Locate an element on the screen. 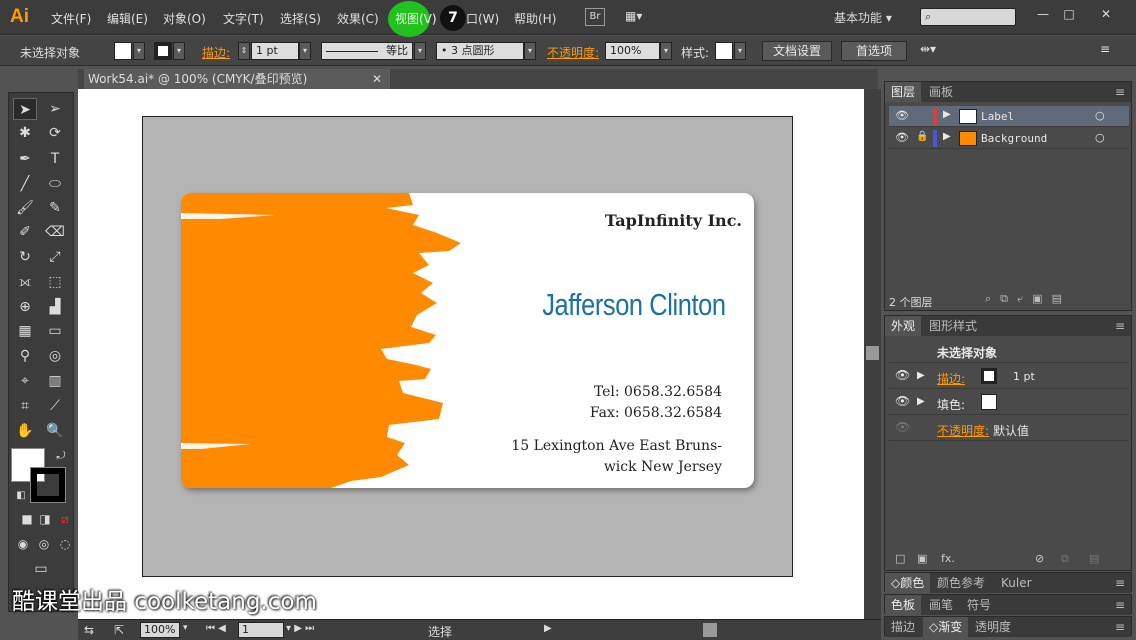  tab-gradient: ◇渐变 is located at coordinates (946, 627).